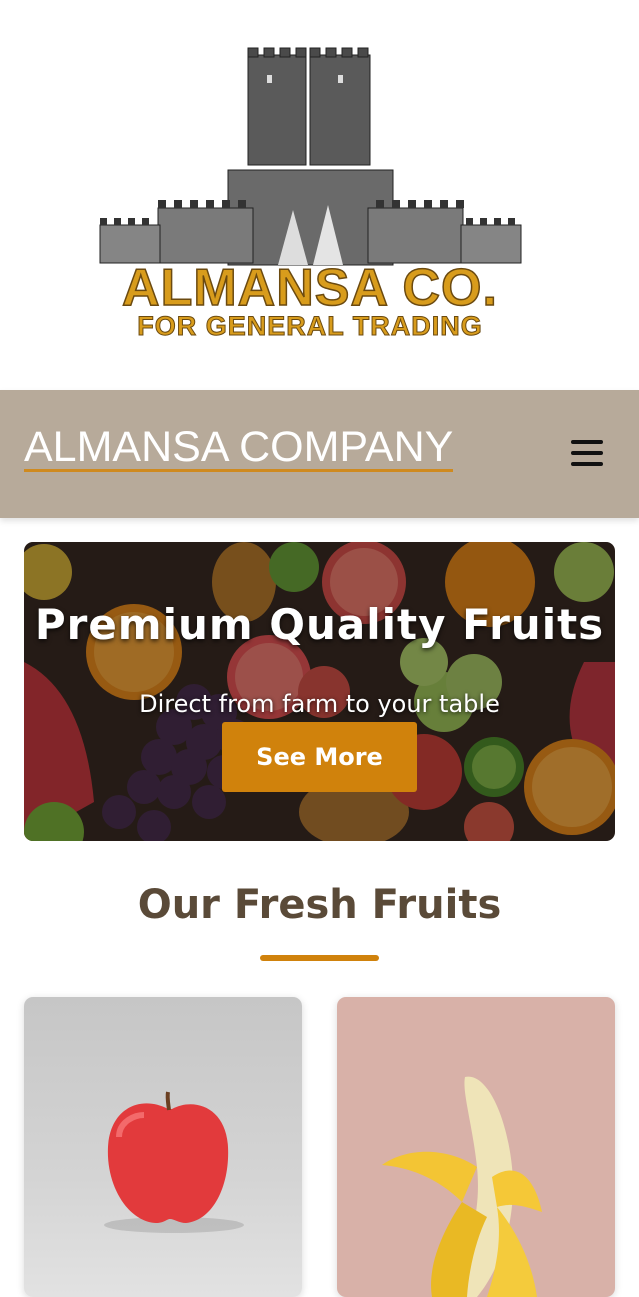 Image resolution: width=639 pixels, height=1297 pixels. Describe the element at coordinates (310, 326) in the screenshot. I see `logo-text-line2: FOR GENERAL TRADING` at that location.